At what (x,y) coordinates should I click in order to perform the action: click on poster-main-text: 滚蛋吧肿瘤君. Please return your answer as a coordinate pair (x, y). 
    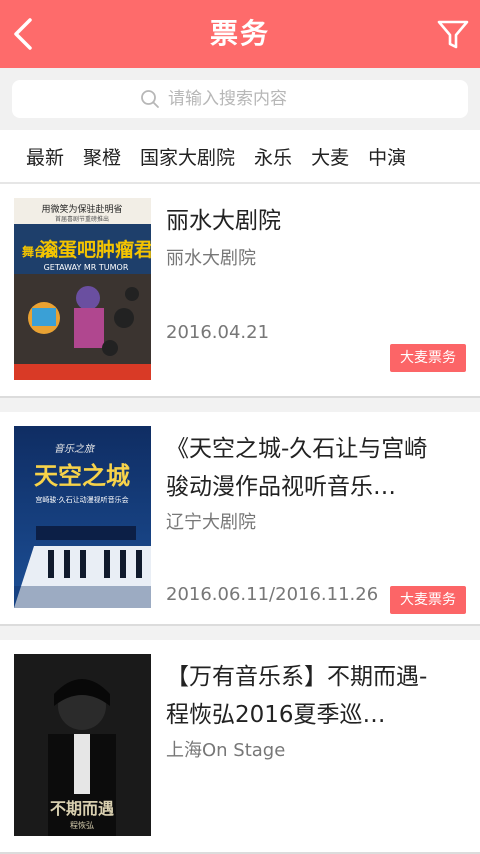
    Looking at the image, I should click on (95, 249).